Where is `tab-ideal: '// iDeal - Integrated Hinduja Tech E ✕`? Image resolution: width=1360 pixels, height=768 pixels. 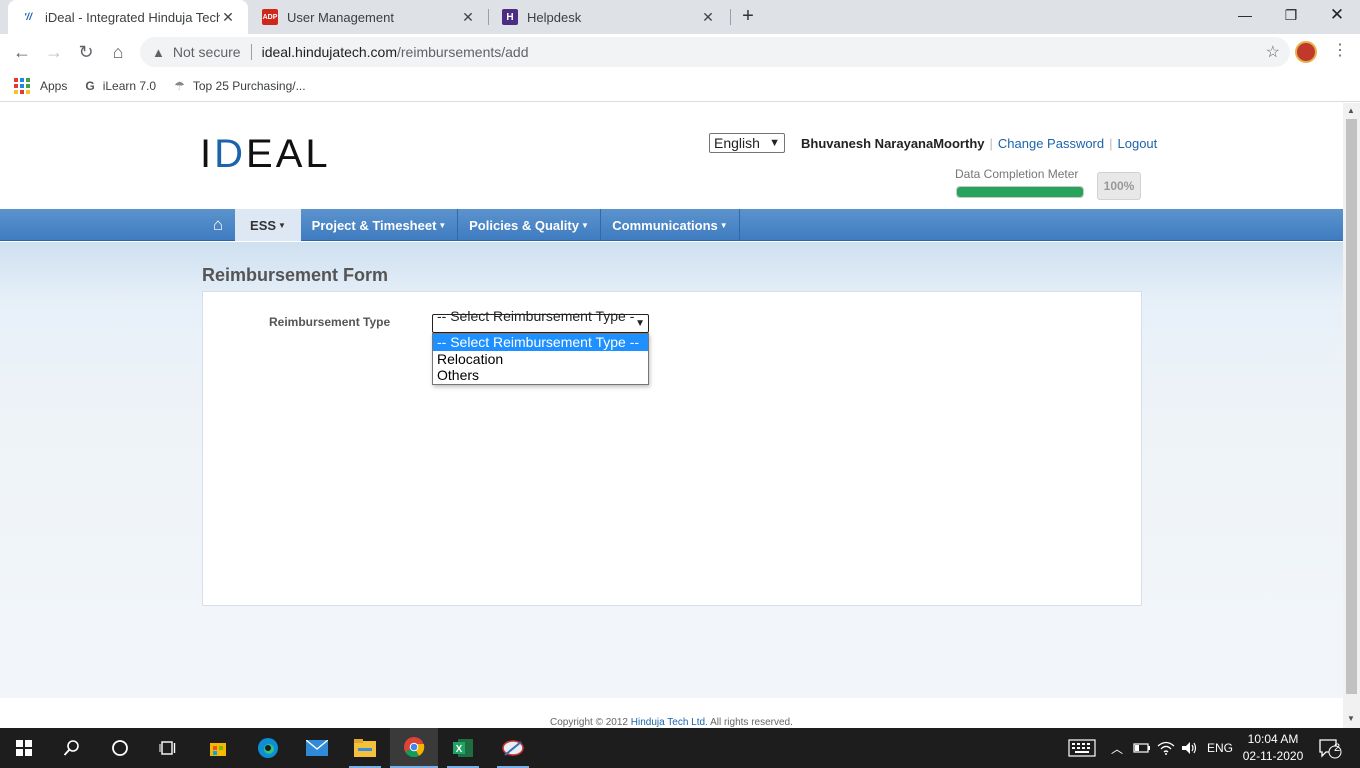 tab-ideal: '// iDeal - Integrated Hinduja Tech E ✕ is located at coordinates (128, 17).